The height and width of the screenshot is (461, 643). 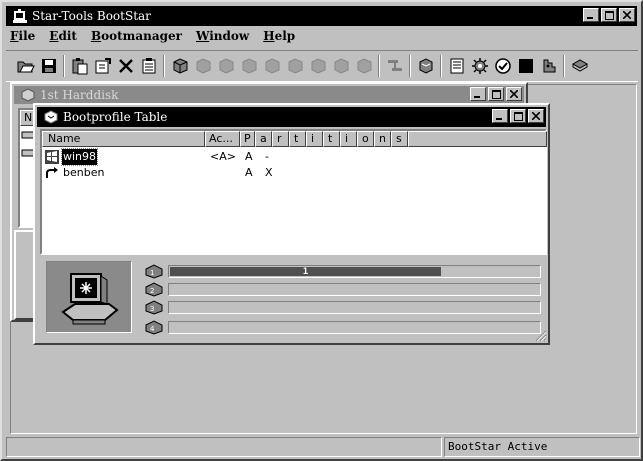 I want to click on bootprofile-close-button, so click(x=536, y=116).